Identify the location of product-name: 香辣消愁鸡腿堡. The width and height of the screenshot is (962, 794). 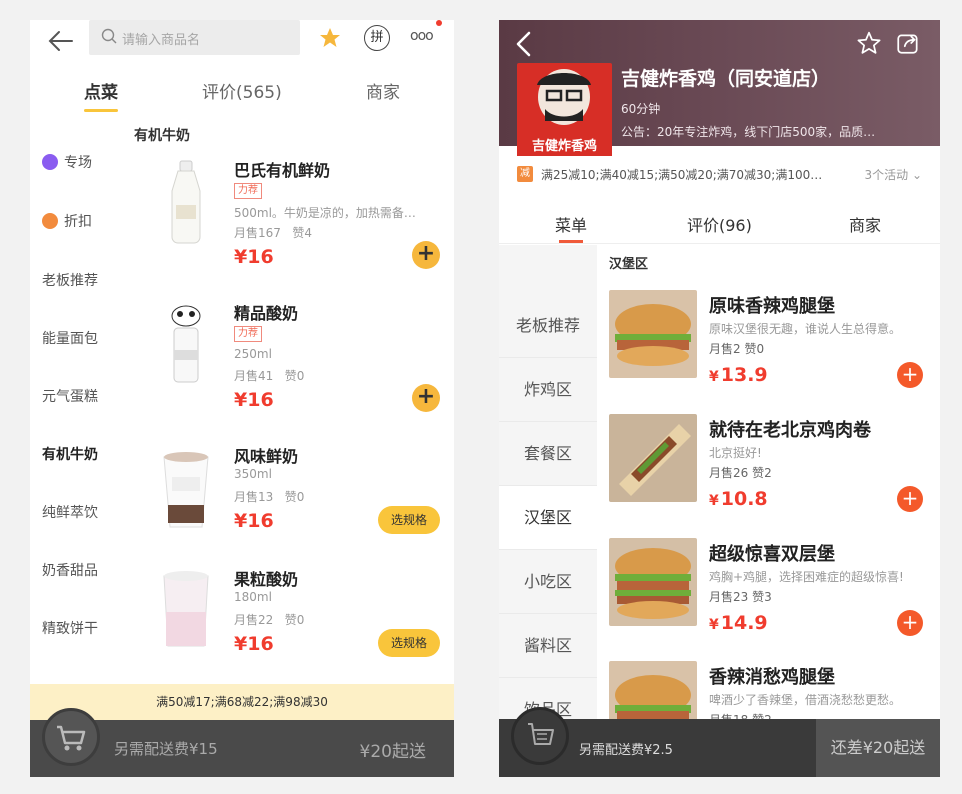
(772, 677).